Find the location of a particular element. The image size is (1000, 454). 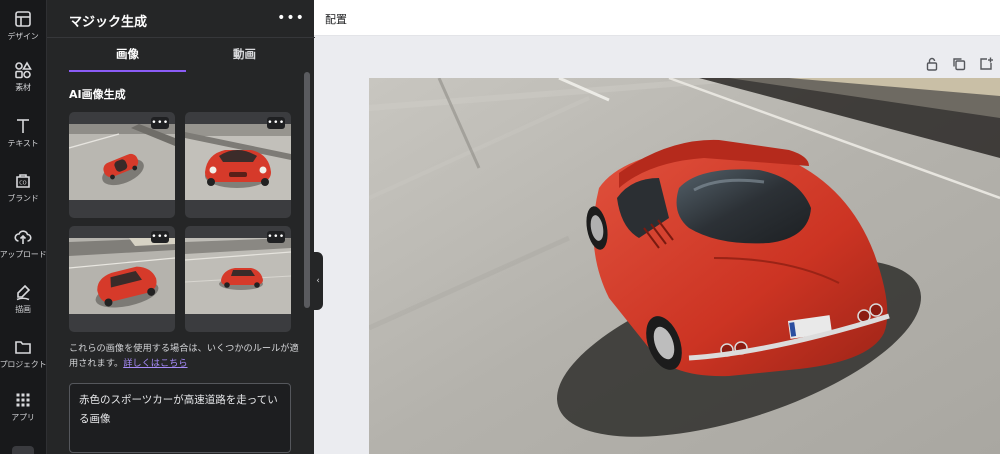

rail-label-apps: アプリ is located at coordinates (23, 417).